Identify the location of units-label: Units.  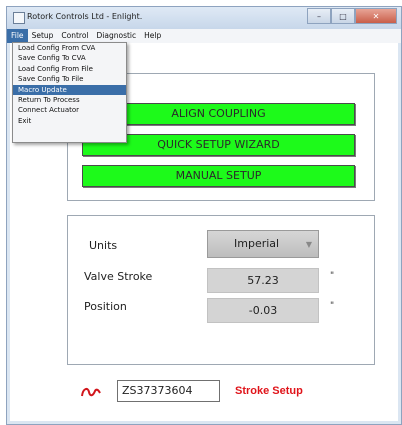
(103, 245).